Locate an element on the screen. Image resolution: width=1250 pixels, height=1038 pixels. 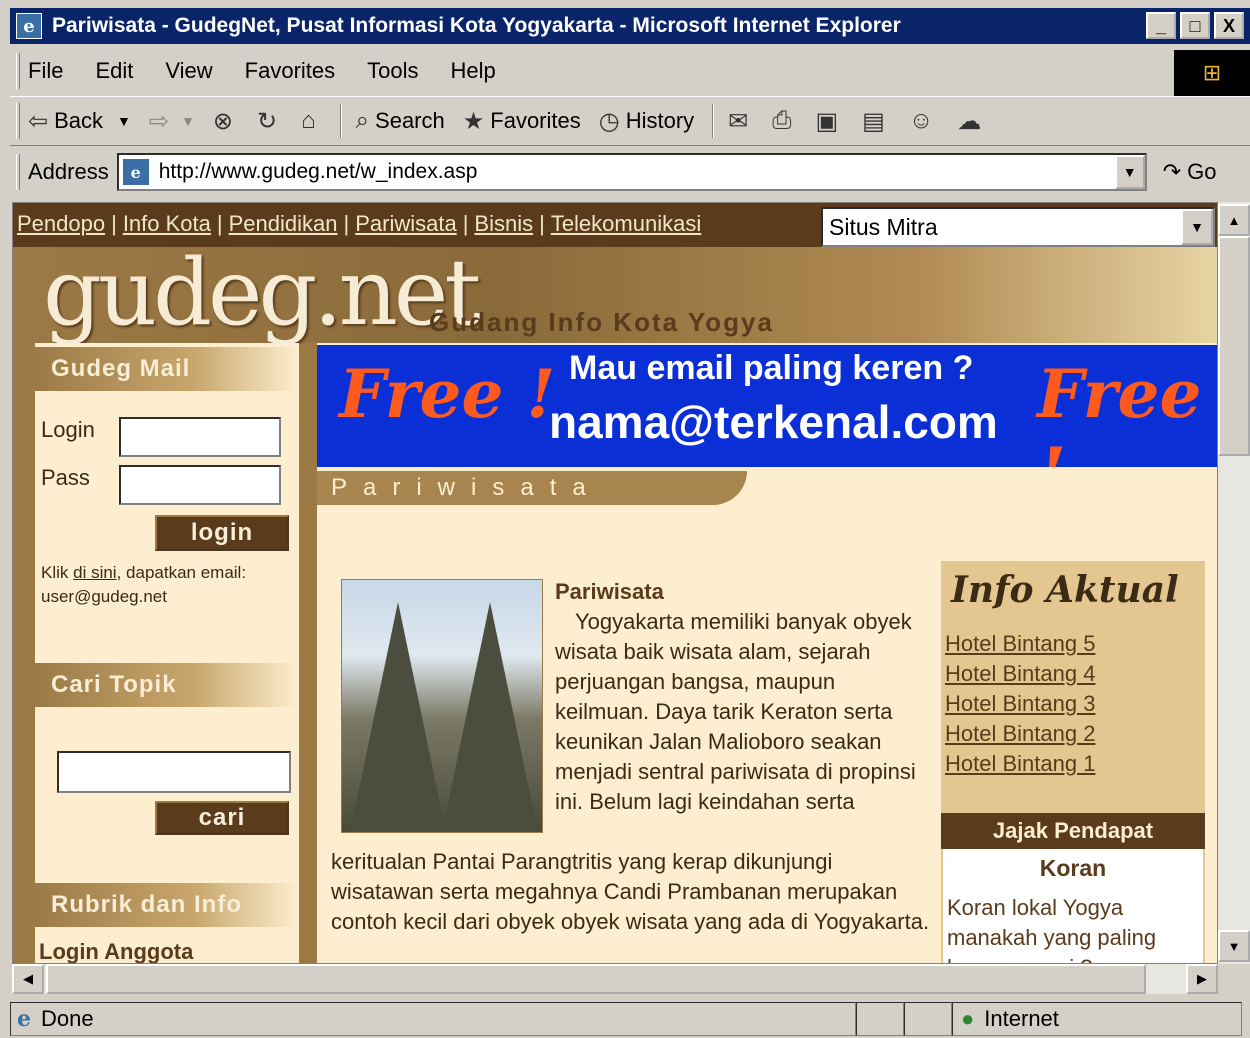
page-icon: ▤ is located at coordinates (873, 121).